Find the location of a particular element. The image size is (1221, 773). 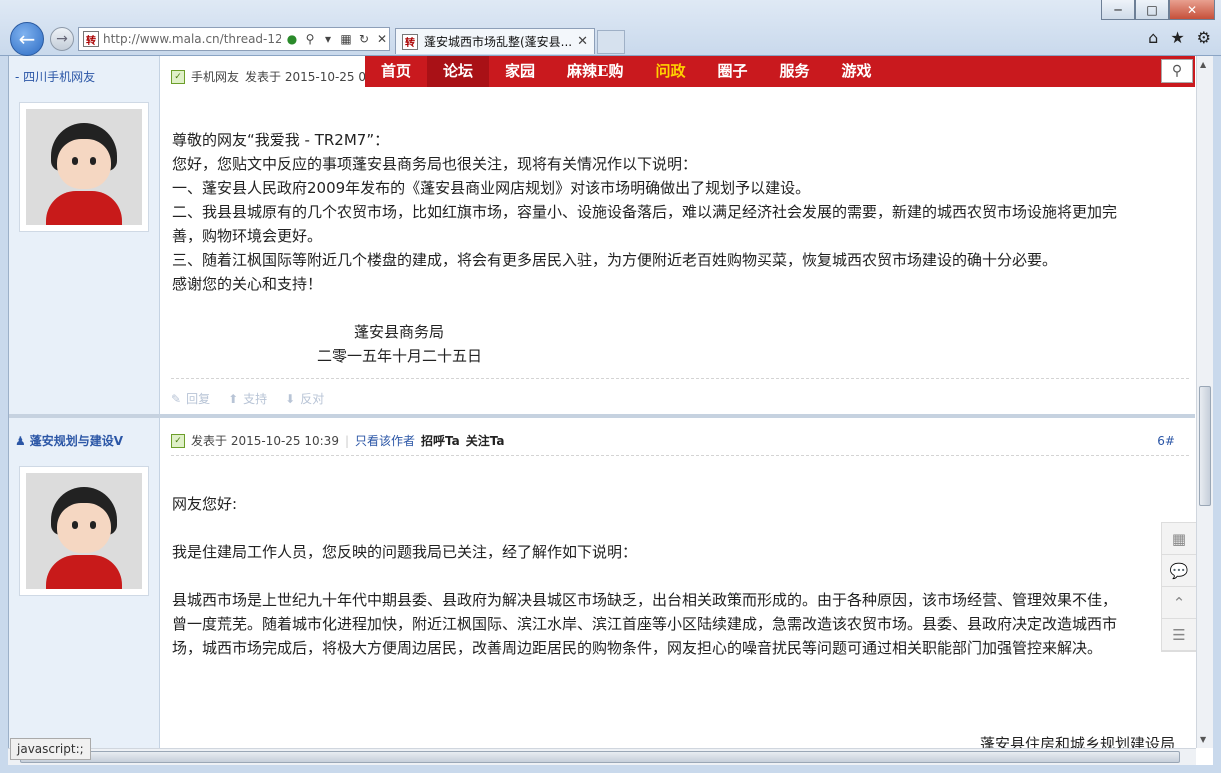

oppose-button: ⬇ 反对 is located at coordinates (304, 398).